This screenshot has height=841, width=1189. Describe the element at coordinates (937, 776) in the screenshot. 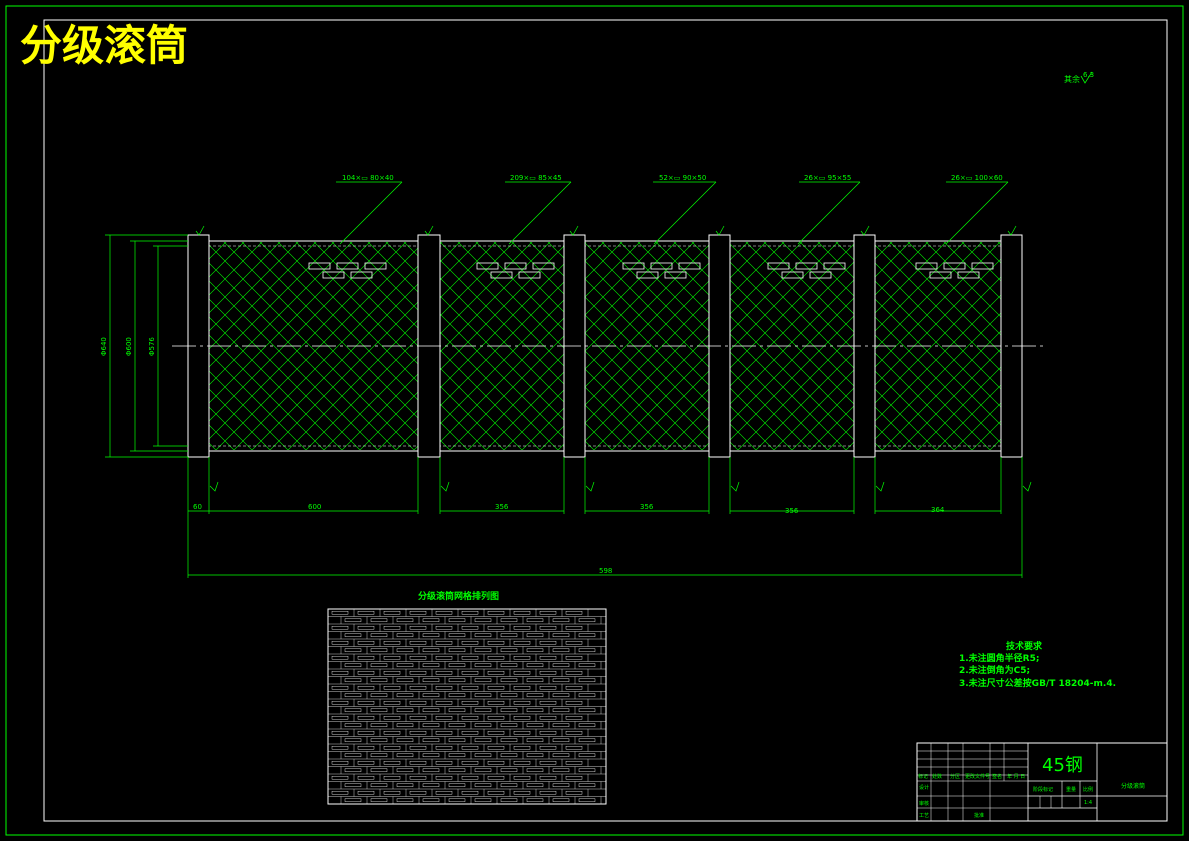

I see `tb-label-count: 处数` at that location.